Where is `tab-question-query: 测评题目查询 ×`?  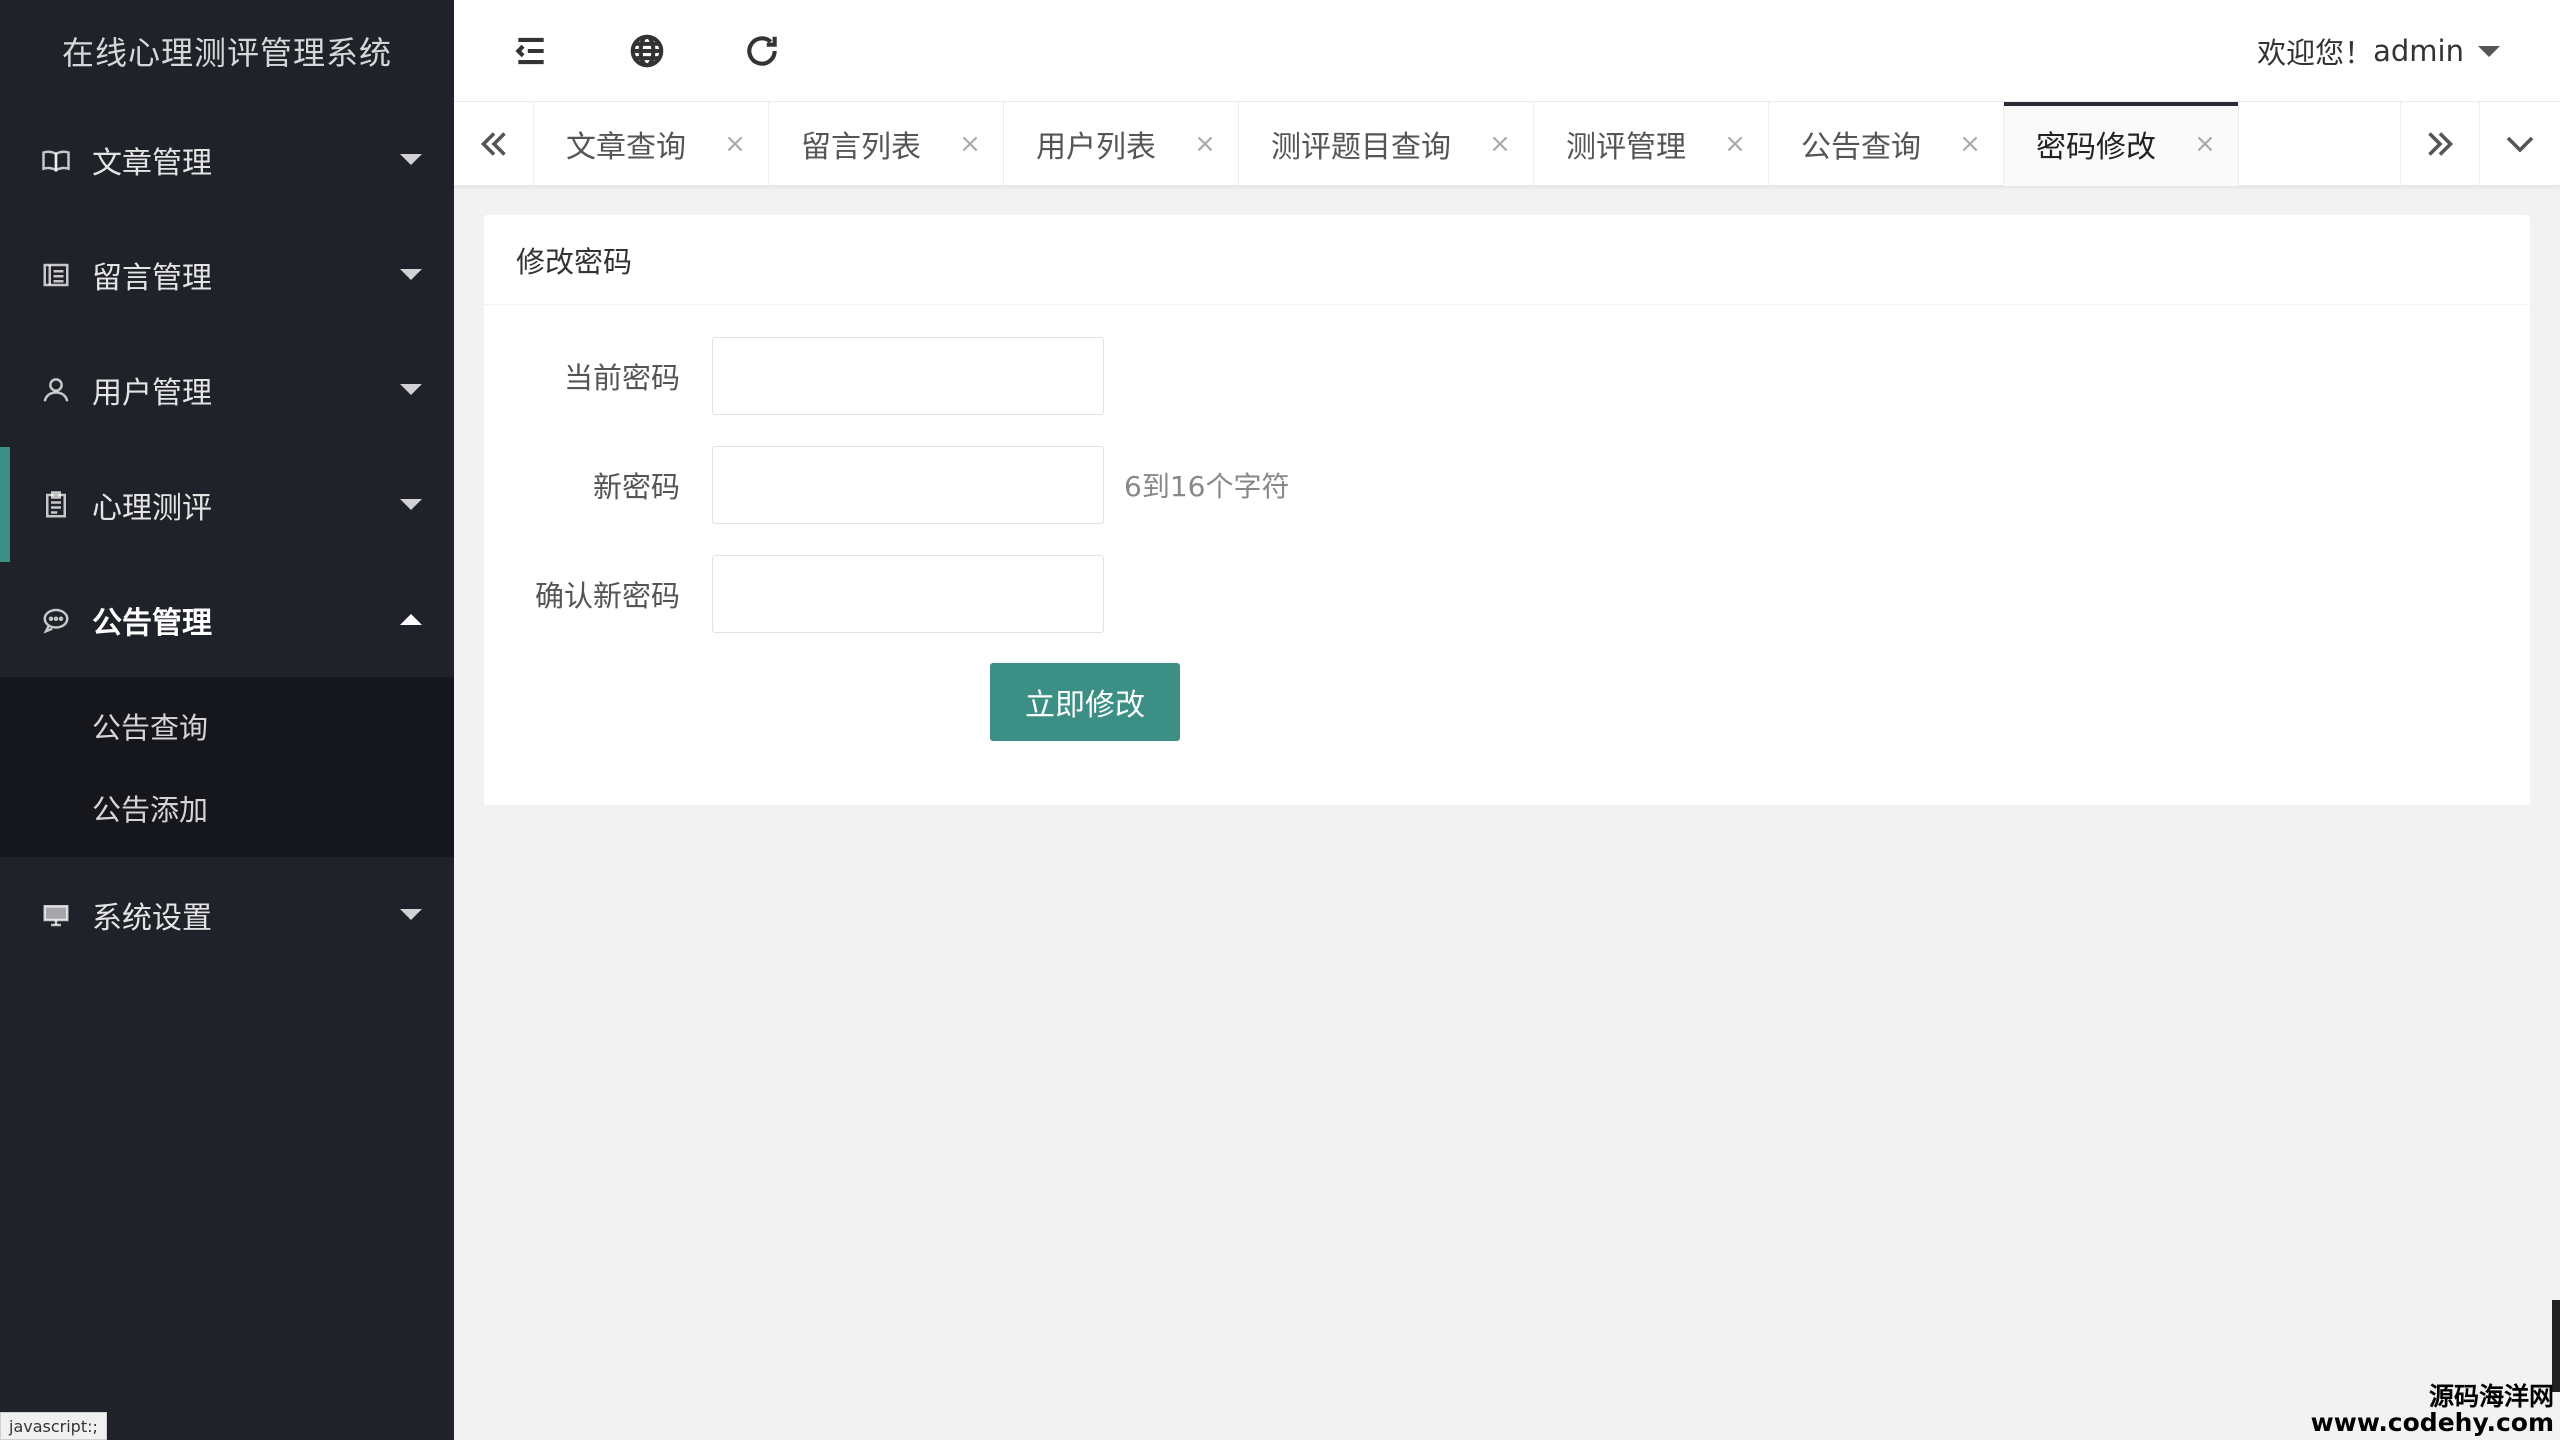
tab-question-query: 测评题目查询 × is located at coordinates (1386, 144).